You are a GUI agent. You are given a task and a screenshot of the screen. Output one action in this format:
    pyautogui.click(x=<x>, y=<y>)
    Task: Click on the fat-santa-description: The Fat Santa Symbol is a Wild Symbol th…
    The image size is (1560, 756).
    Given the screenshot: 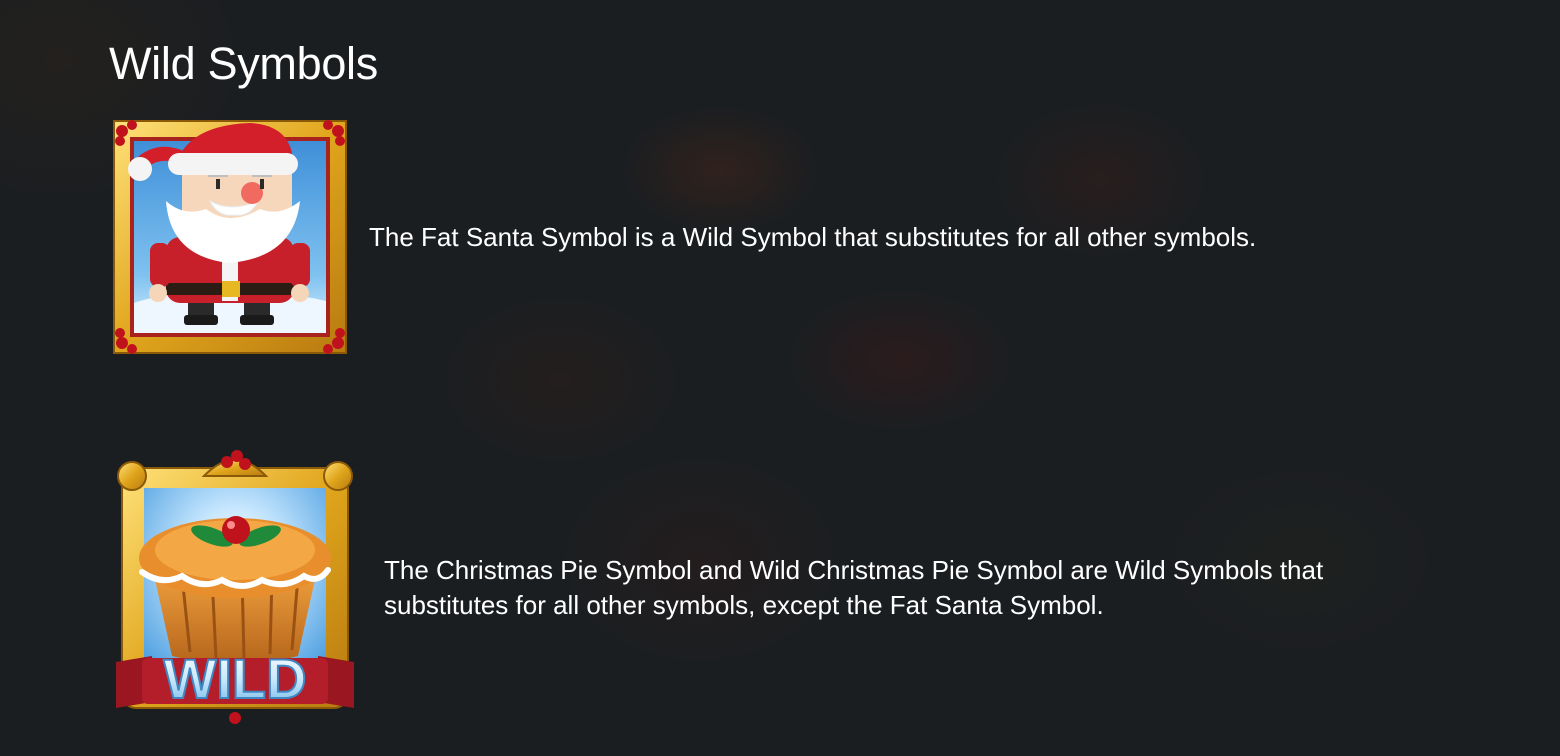 What is the action you would take?
    pyautogui.click(x=813, y=237)
    